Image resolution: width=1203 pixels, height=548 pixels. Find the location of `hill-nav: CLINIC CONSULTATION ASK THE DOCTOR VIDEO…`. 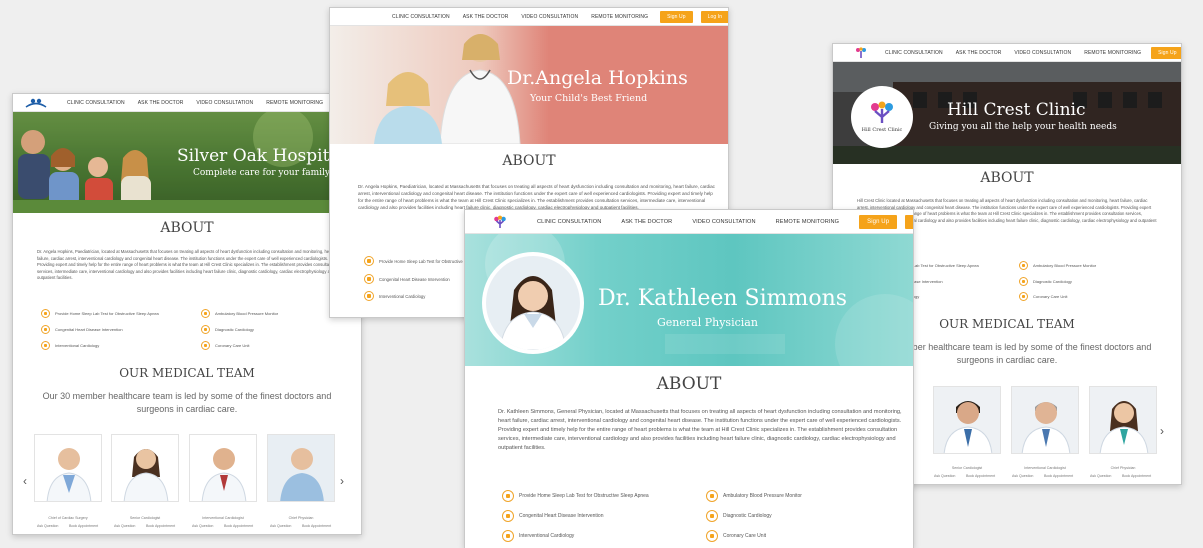

hill-nav: CLINIC CONSULTATION ASK THE DOCTOR VIDEO… is located at coordinates (1007, 53).